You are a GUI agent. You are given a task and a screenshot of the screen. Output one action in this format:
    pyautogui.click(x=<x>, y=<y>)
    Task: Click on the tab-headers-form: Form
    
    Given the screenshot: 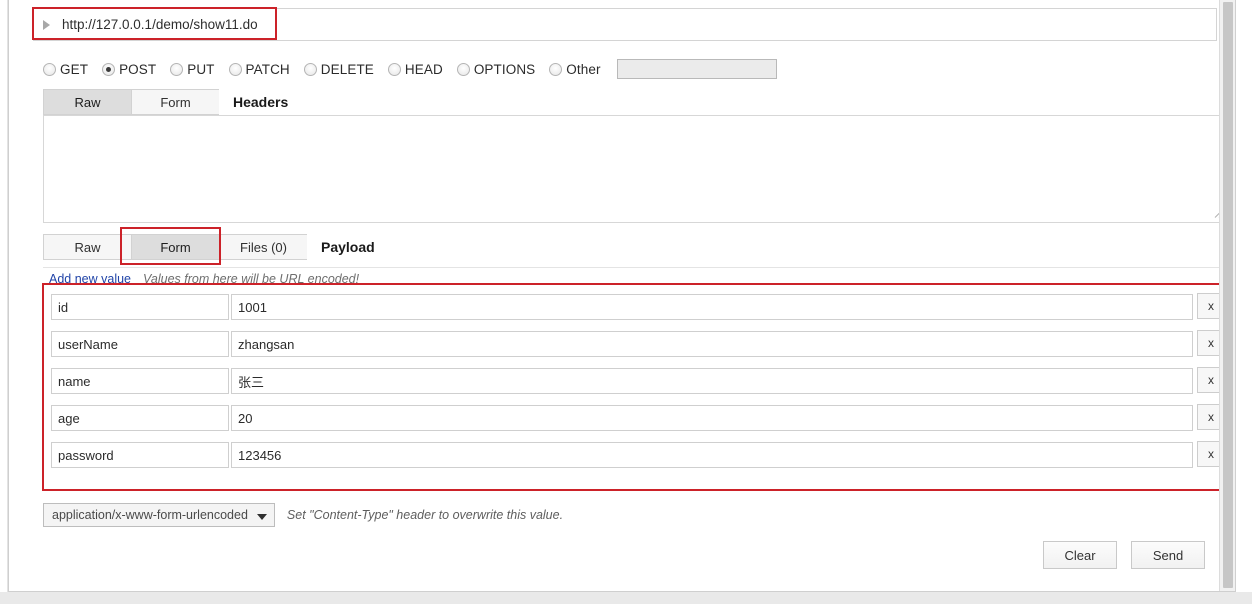 What is the action you would take?
    pyautogui.click(x=175, y=102)
    